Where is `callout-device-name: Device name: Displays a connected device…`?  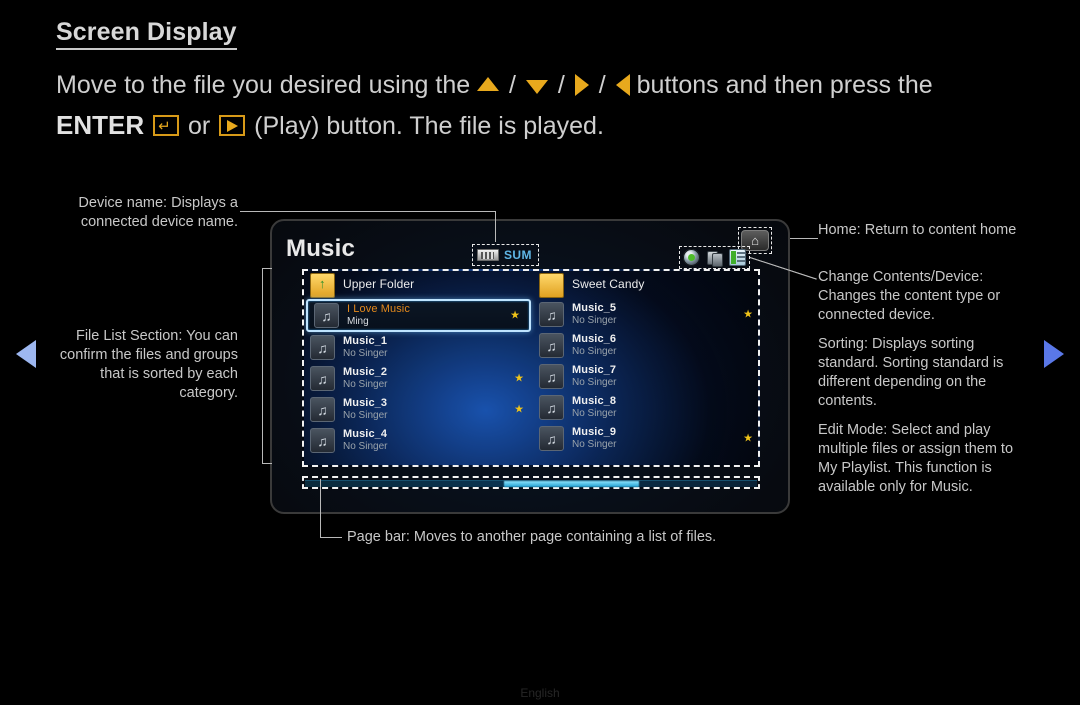 callout-device-name: Device name: Displays a connected device… is located at coordinates (158, 212).